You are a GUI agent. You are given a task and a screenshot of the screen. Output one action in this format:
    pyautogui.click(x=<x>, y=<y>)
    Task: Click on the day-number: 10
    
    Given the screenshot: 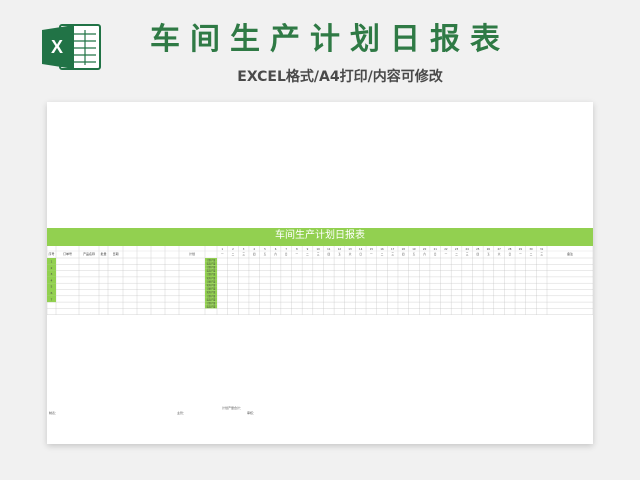 What is the action you would take?
    pyautogui.click(x=318, y=249)
    